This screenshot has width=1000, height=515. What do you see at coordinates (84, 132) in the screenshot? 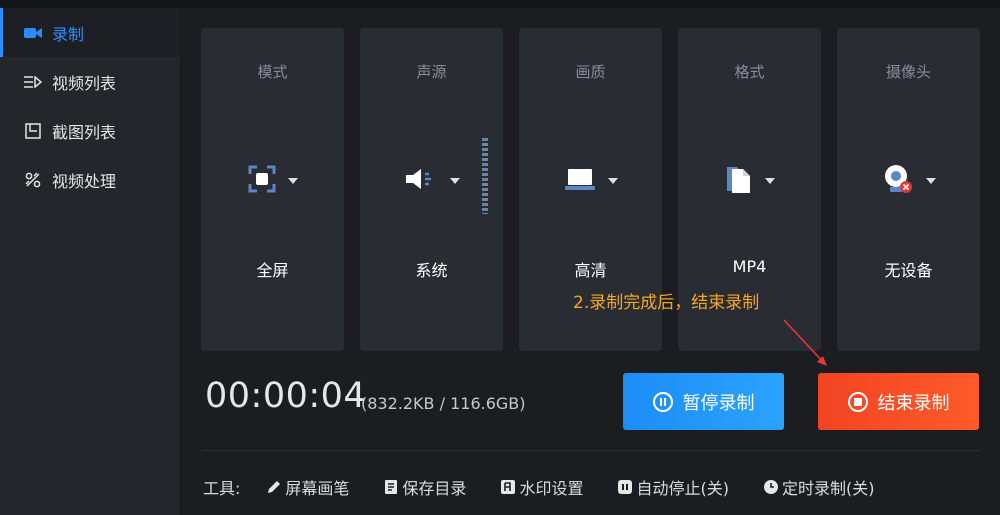
I see `sidebar-item-label: 截图列表` at bounding box center [84, 132].